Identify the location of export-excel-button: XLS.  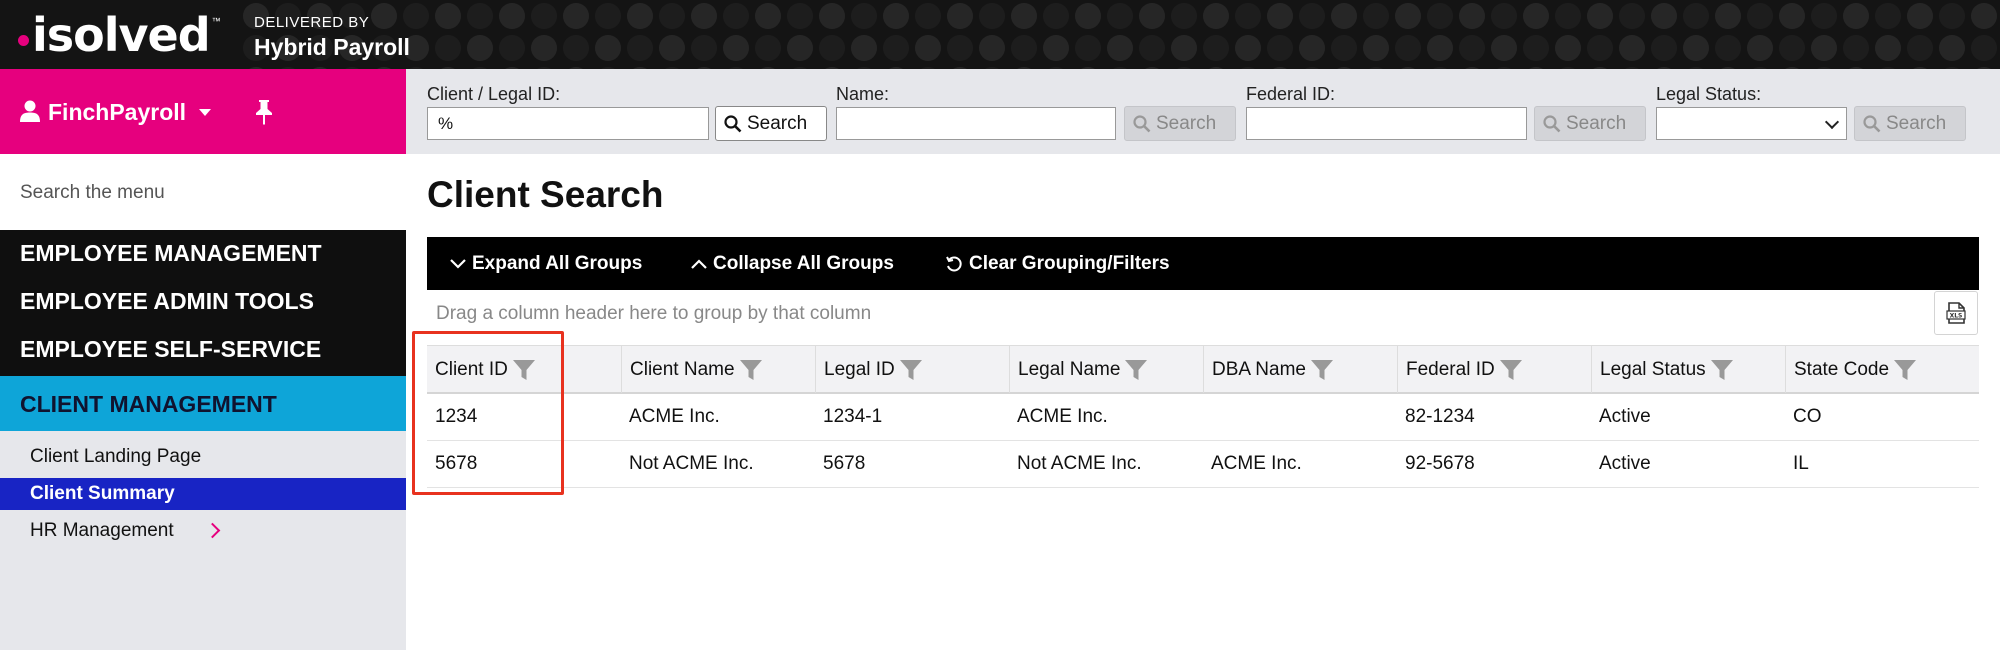
(1956, 313).